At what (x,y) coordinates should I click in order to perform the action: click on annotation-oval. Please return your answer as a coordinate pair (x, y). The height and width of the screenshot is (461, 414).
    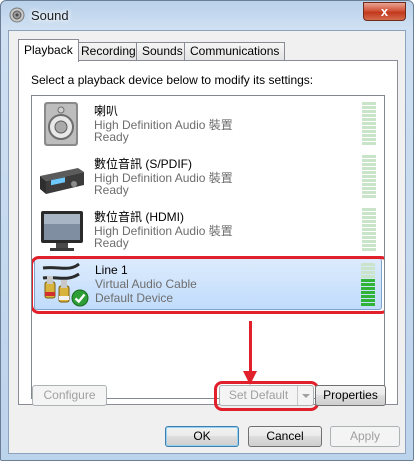
    Looking at the image, I should click on (266, 396).